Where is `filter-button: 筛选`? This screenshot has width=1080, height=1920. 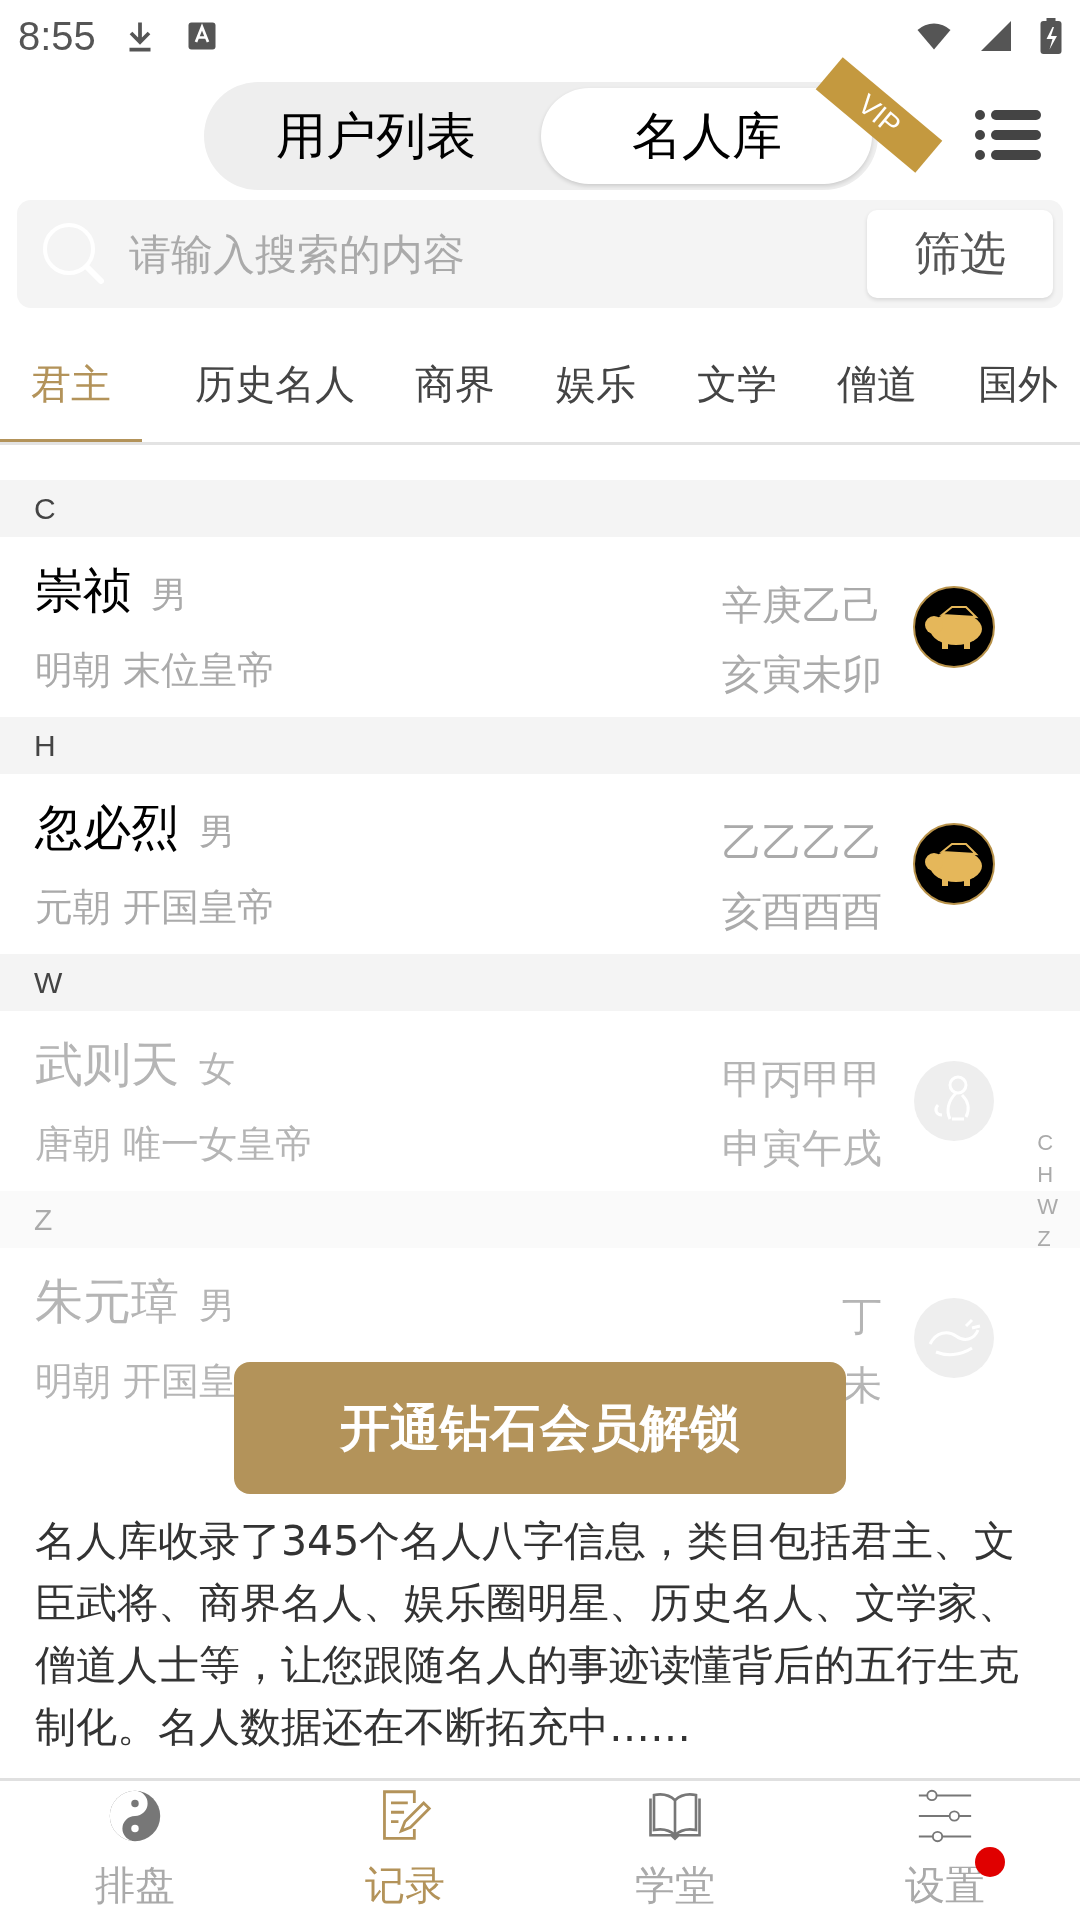
filter-button: 筛选 is located at coordinates (960, 254).